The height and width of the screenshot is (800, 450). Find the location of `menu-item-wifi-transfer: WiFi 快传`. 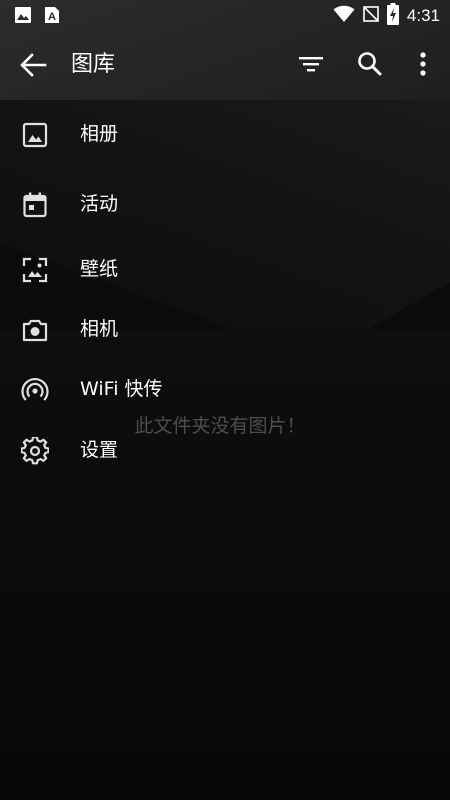

menu-item-wifi-transfer: WiFi 快传 is located at coordinates (225, 389).